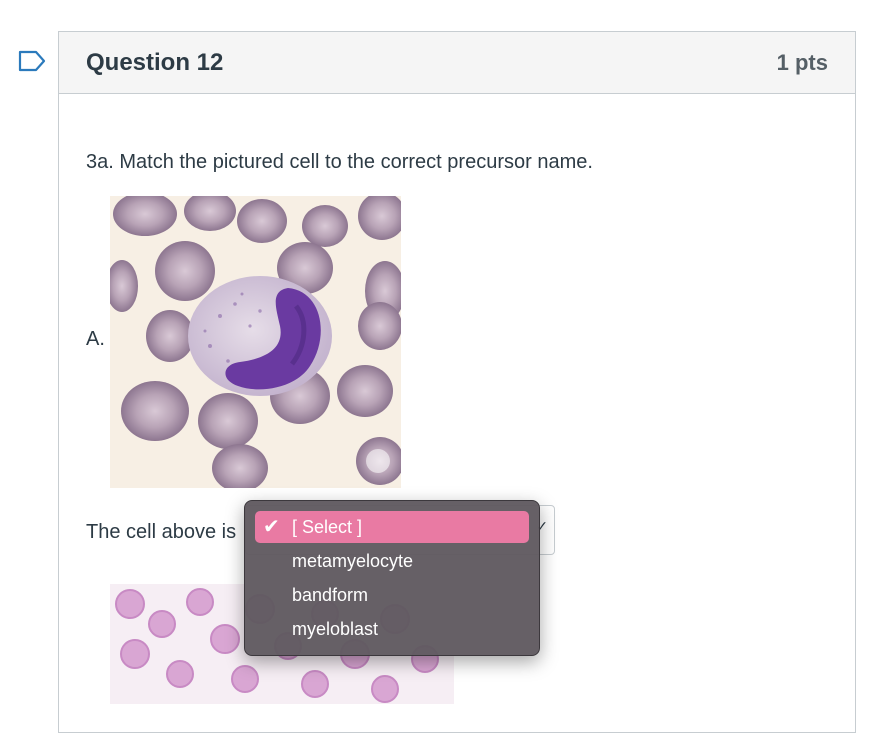 The width and height of the screenshot is (876, 733). I want to click on question-title: Question 12, so click(155, 62).